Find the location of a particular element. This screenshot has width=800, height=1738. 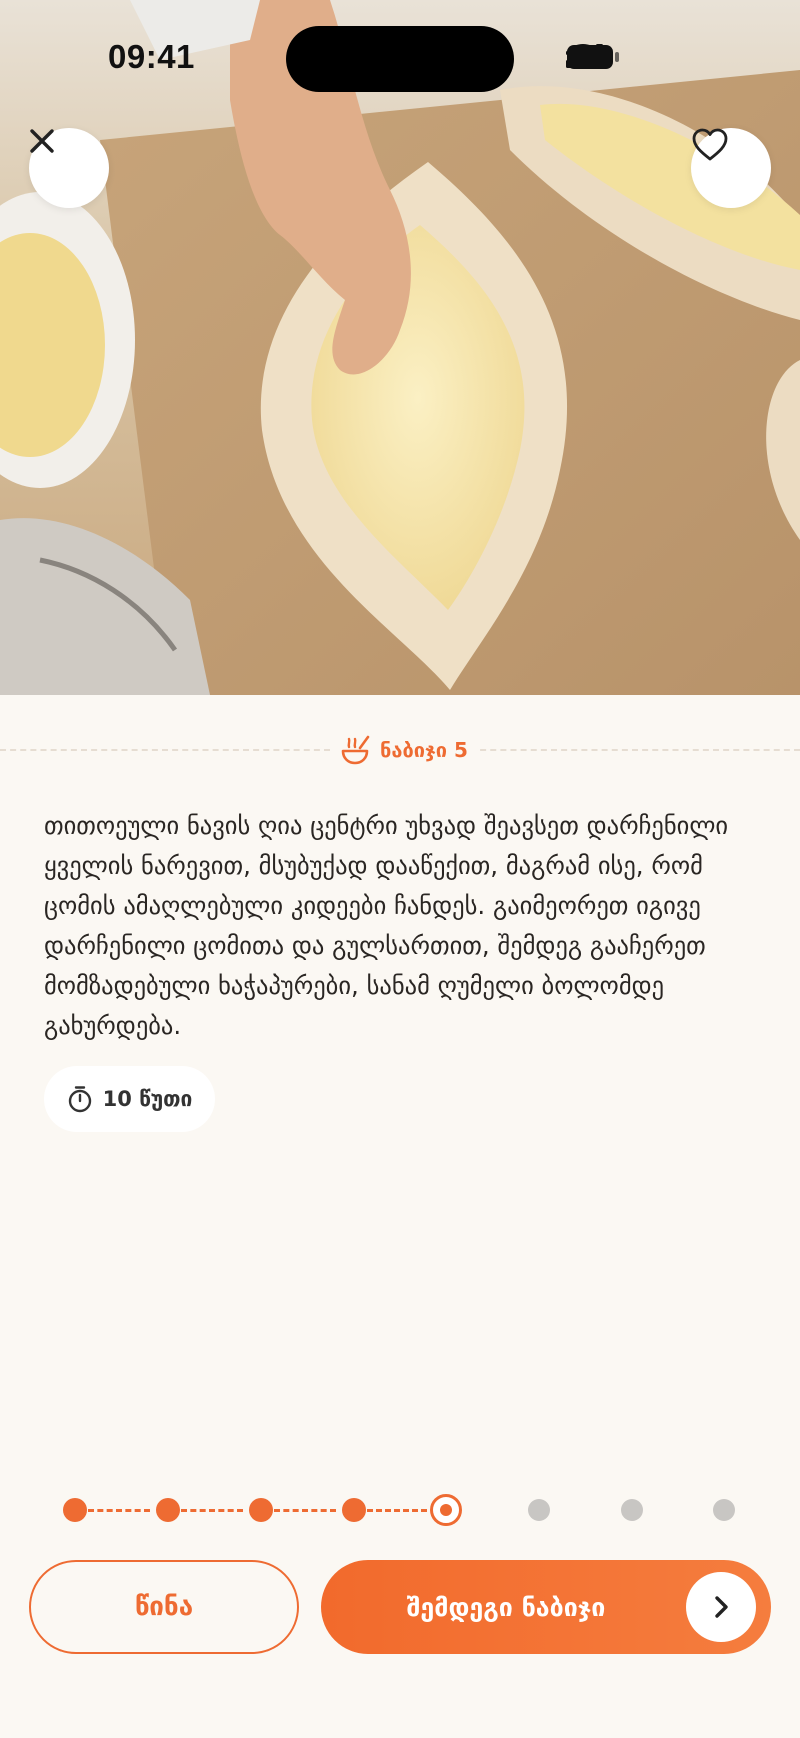

divider-left is located at coordinates (165, 750).